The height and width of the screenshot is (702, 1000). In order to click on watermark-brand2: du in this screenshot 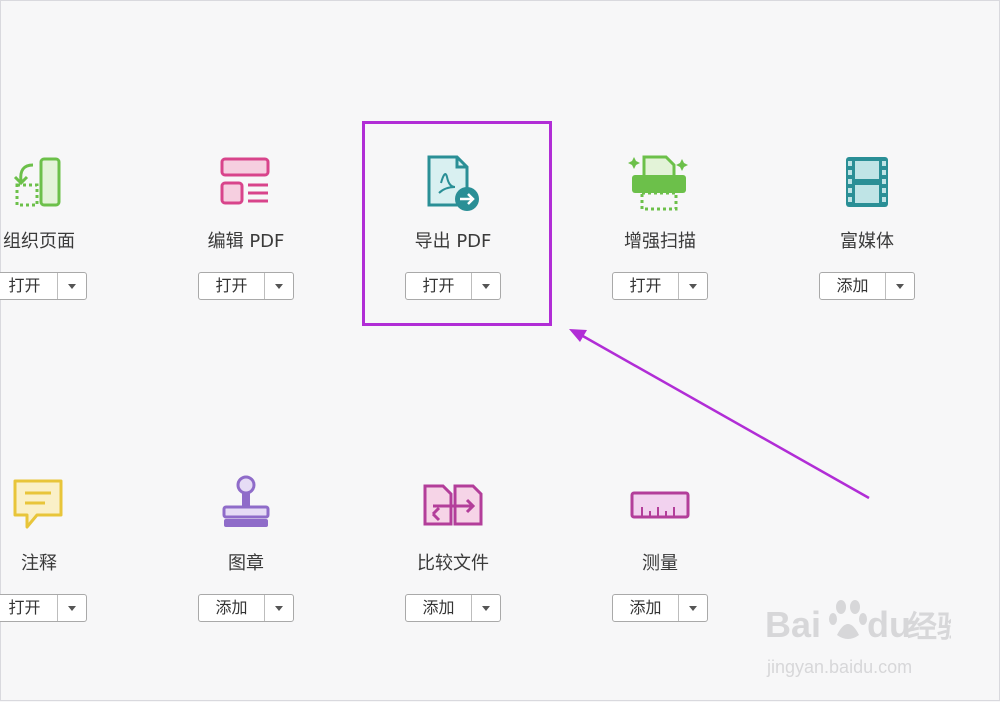, I will do `click(889, 624)`.